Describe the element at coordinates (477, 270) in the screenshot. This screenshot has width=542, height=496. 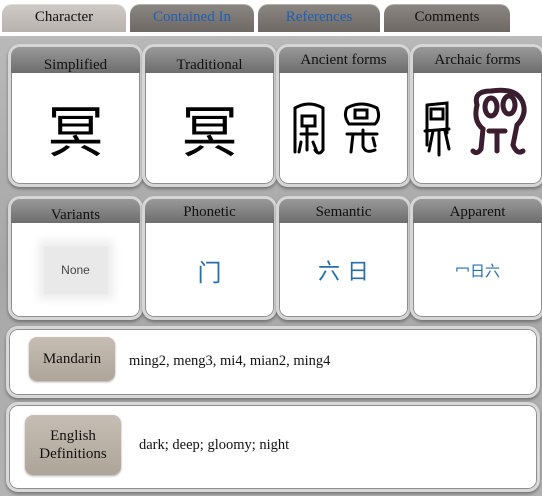
I see `apparent-components: 冖日六` at that location.